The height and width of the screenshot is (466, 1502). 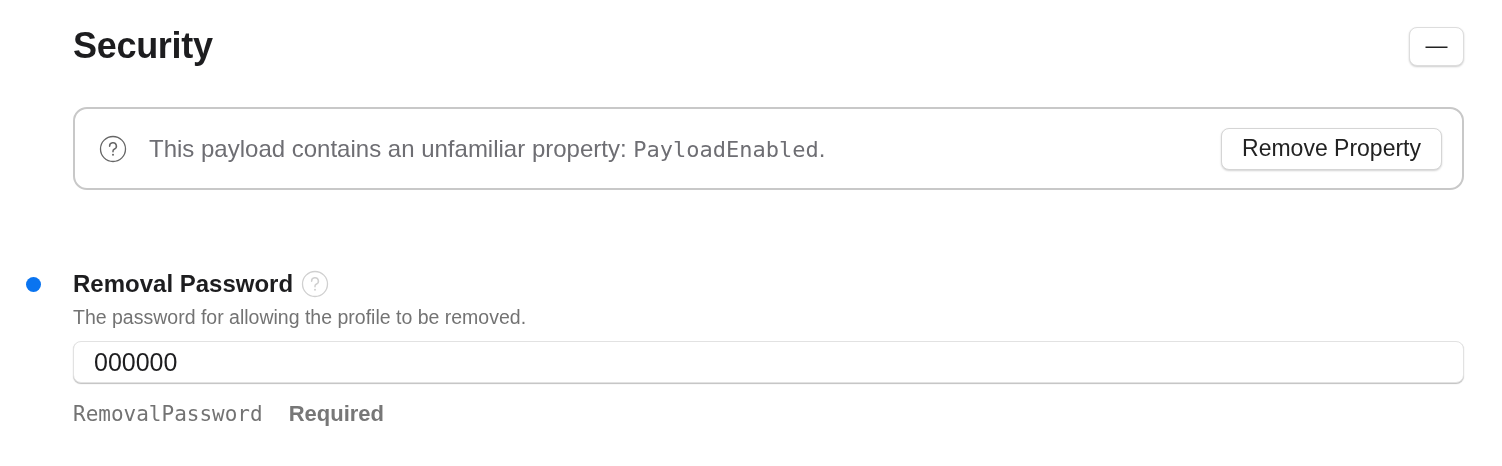 I want to click on notice-text: This payload contains an unfamiliar property: PayloadEnabled., so click(x=488, y=148).